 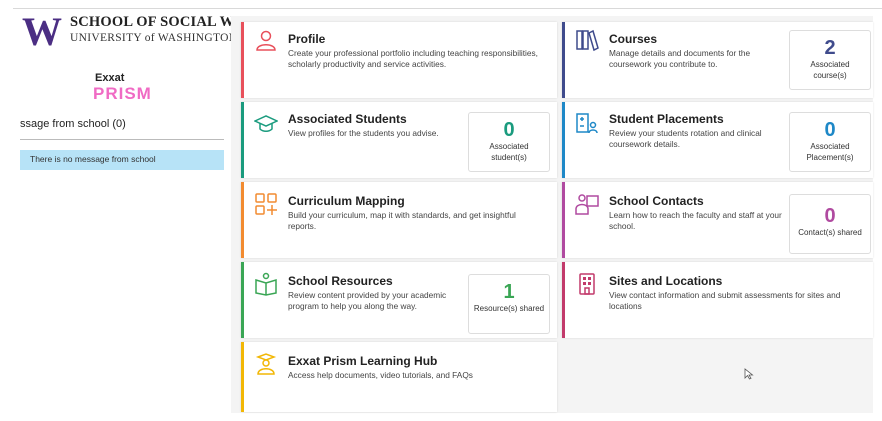 I want to click on university-name: UNIVERSITY of WASHINGTON, so click(x=154, y=38).